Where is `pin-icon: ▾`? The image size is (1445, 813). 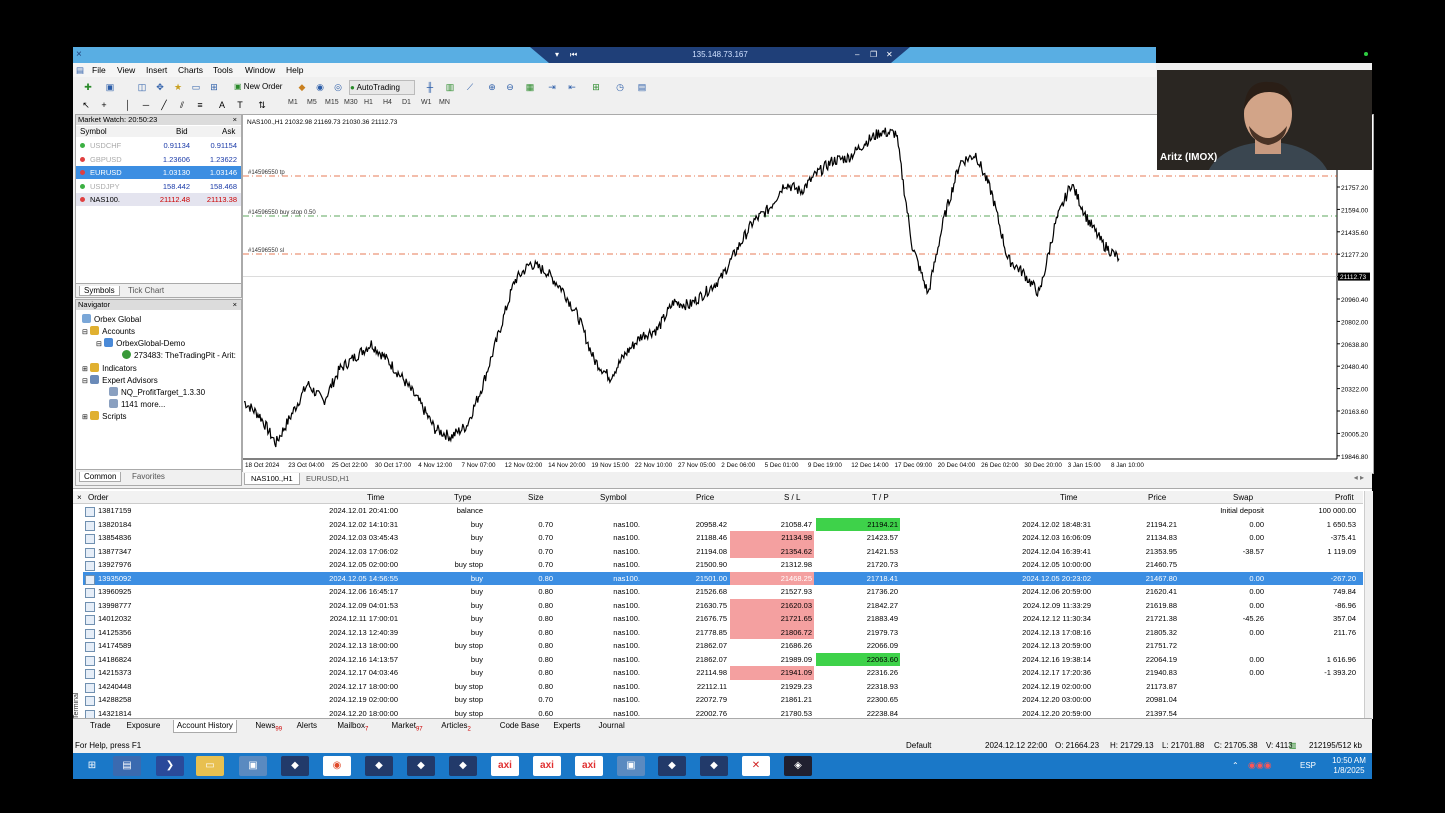 pin-icon: ▾ is located at coordinates (557, 55).